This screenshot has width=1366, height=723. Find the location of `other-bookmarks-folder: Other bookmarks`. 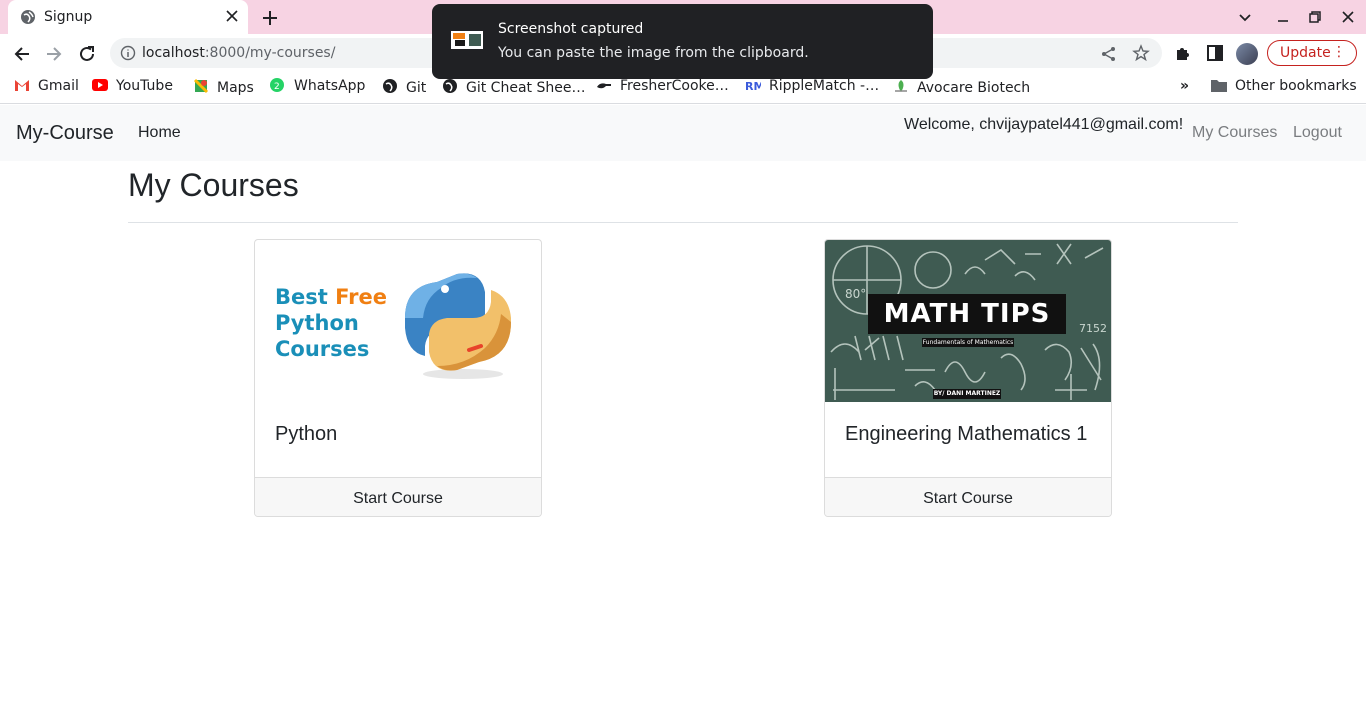

other-bookmarks-folder: Other bookmarks is located at coordinates (1284, 88).